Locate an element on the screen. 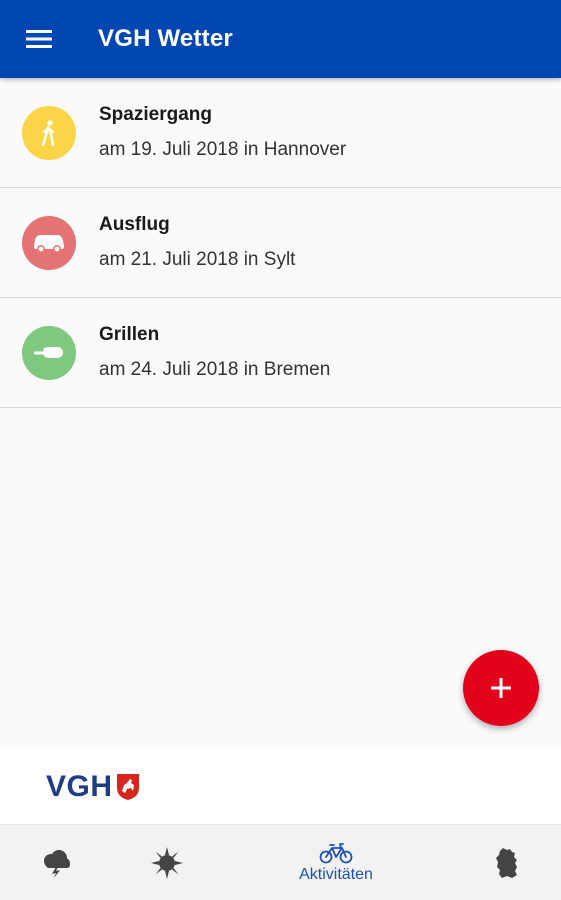  activity-title: Ausflug is located at coordinates (134, 224).